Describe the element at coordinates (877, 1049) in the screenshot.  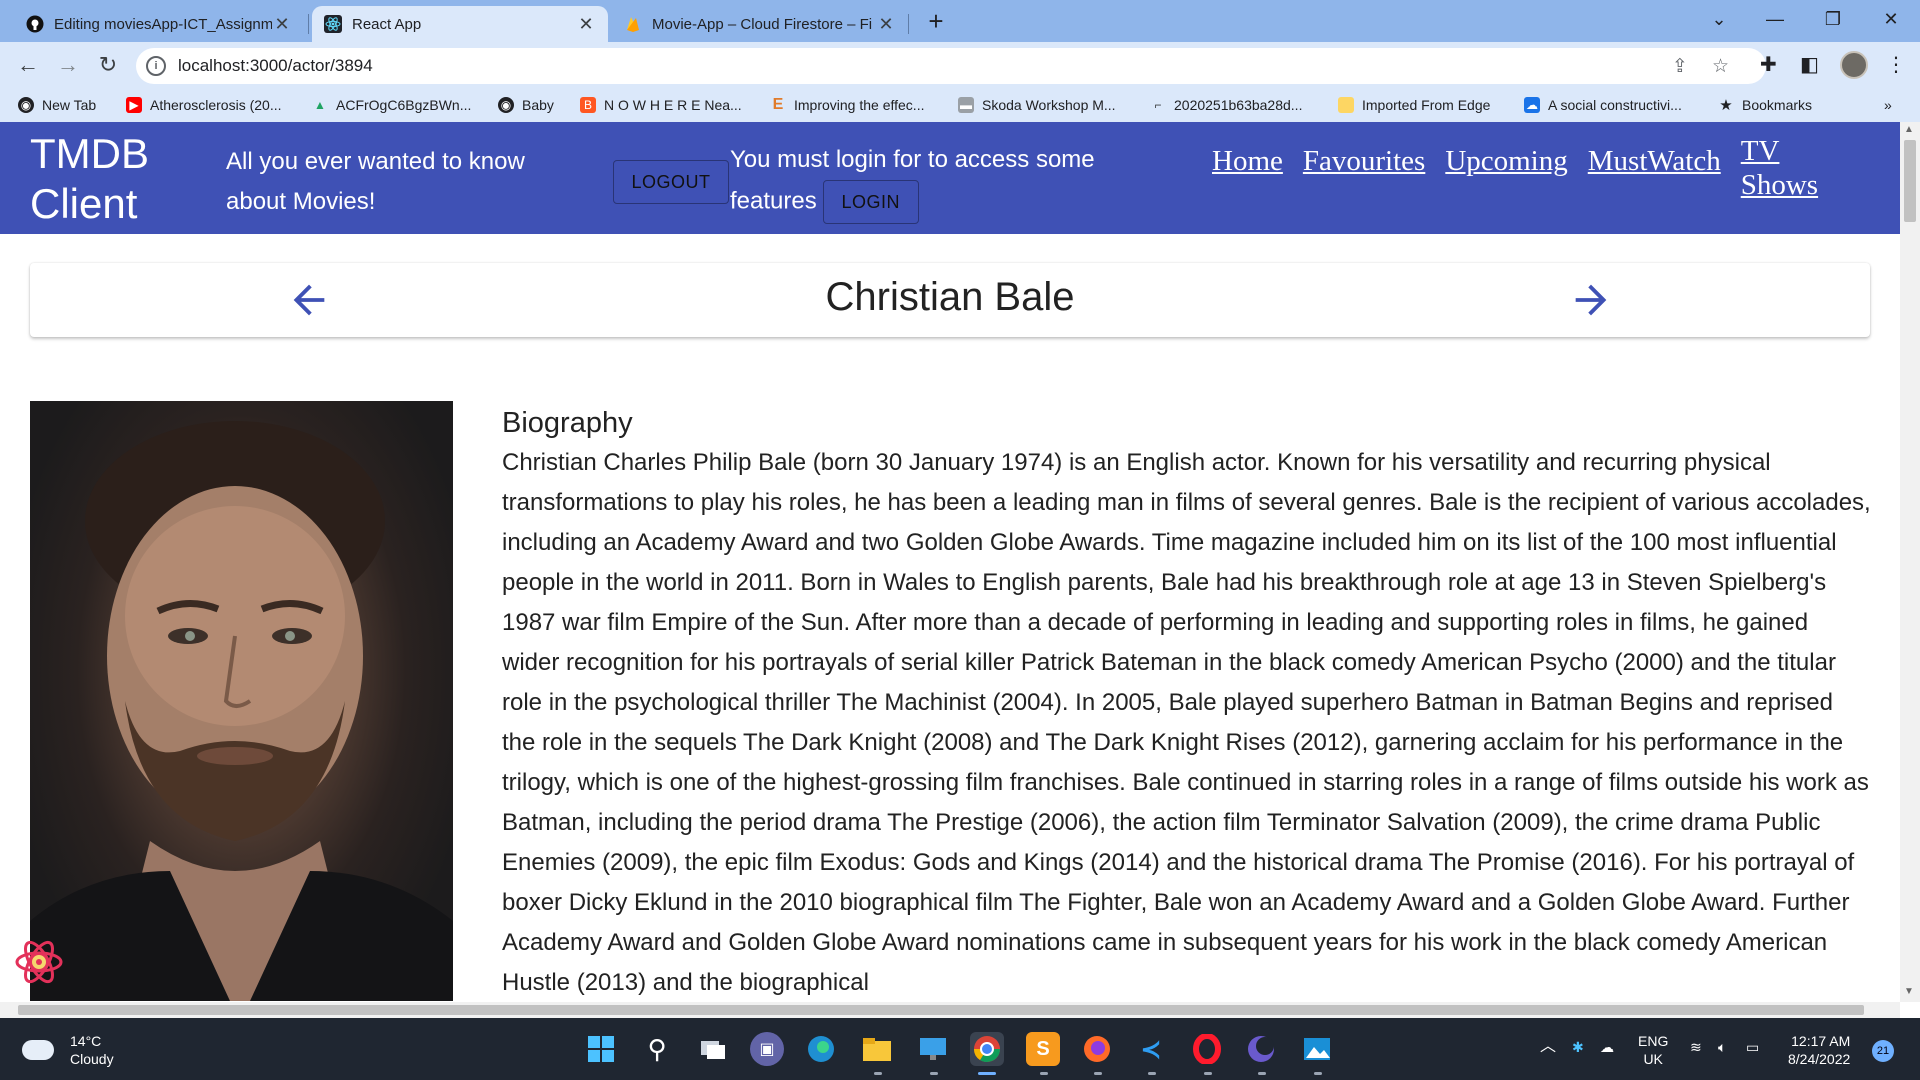
I see `file-explorer-icon` at that location.